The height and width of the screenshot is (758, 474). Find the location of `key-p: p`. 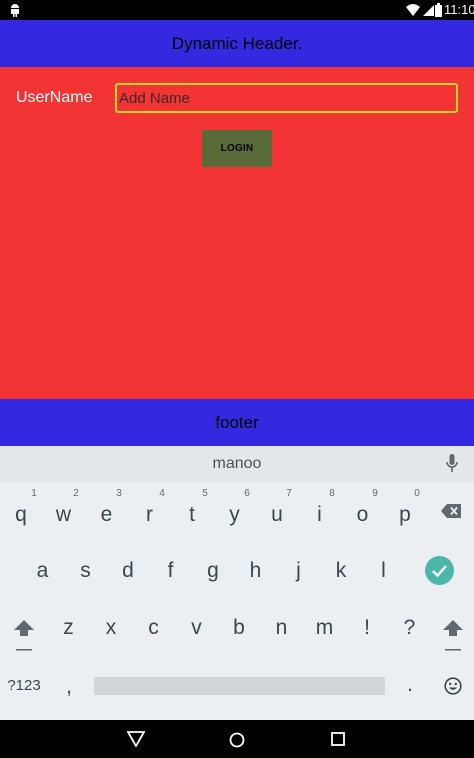

key-p: p is located at coordinates (405, 515).